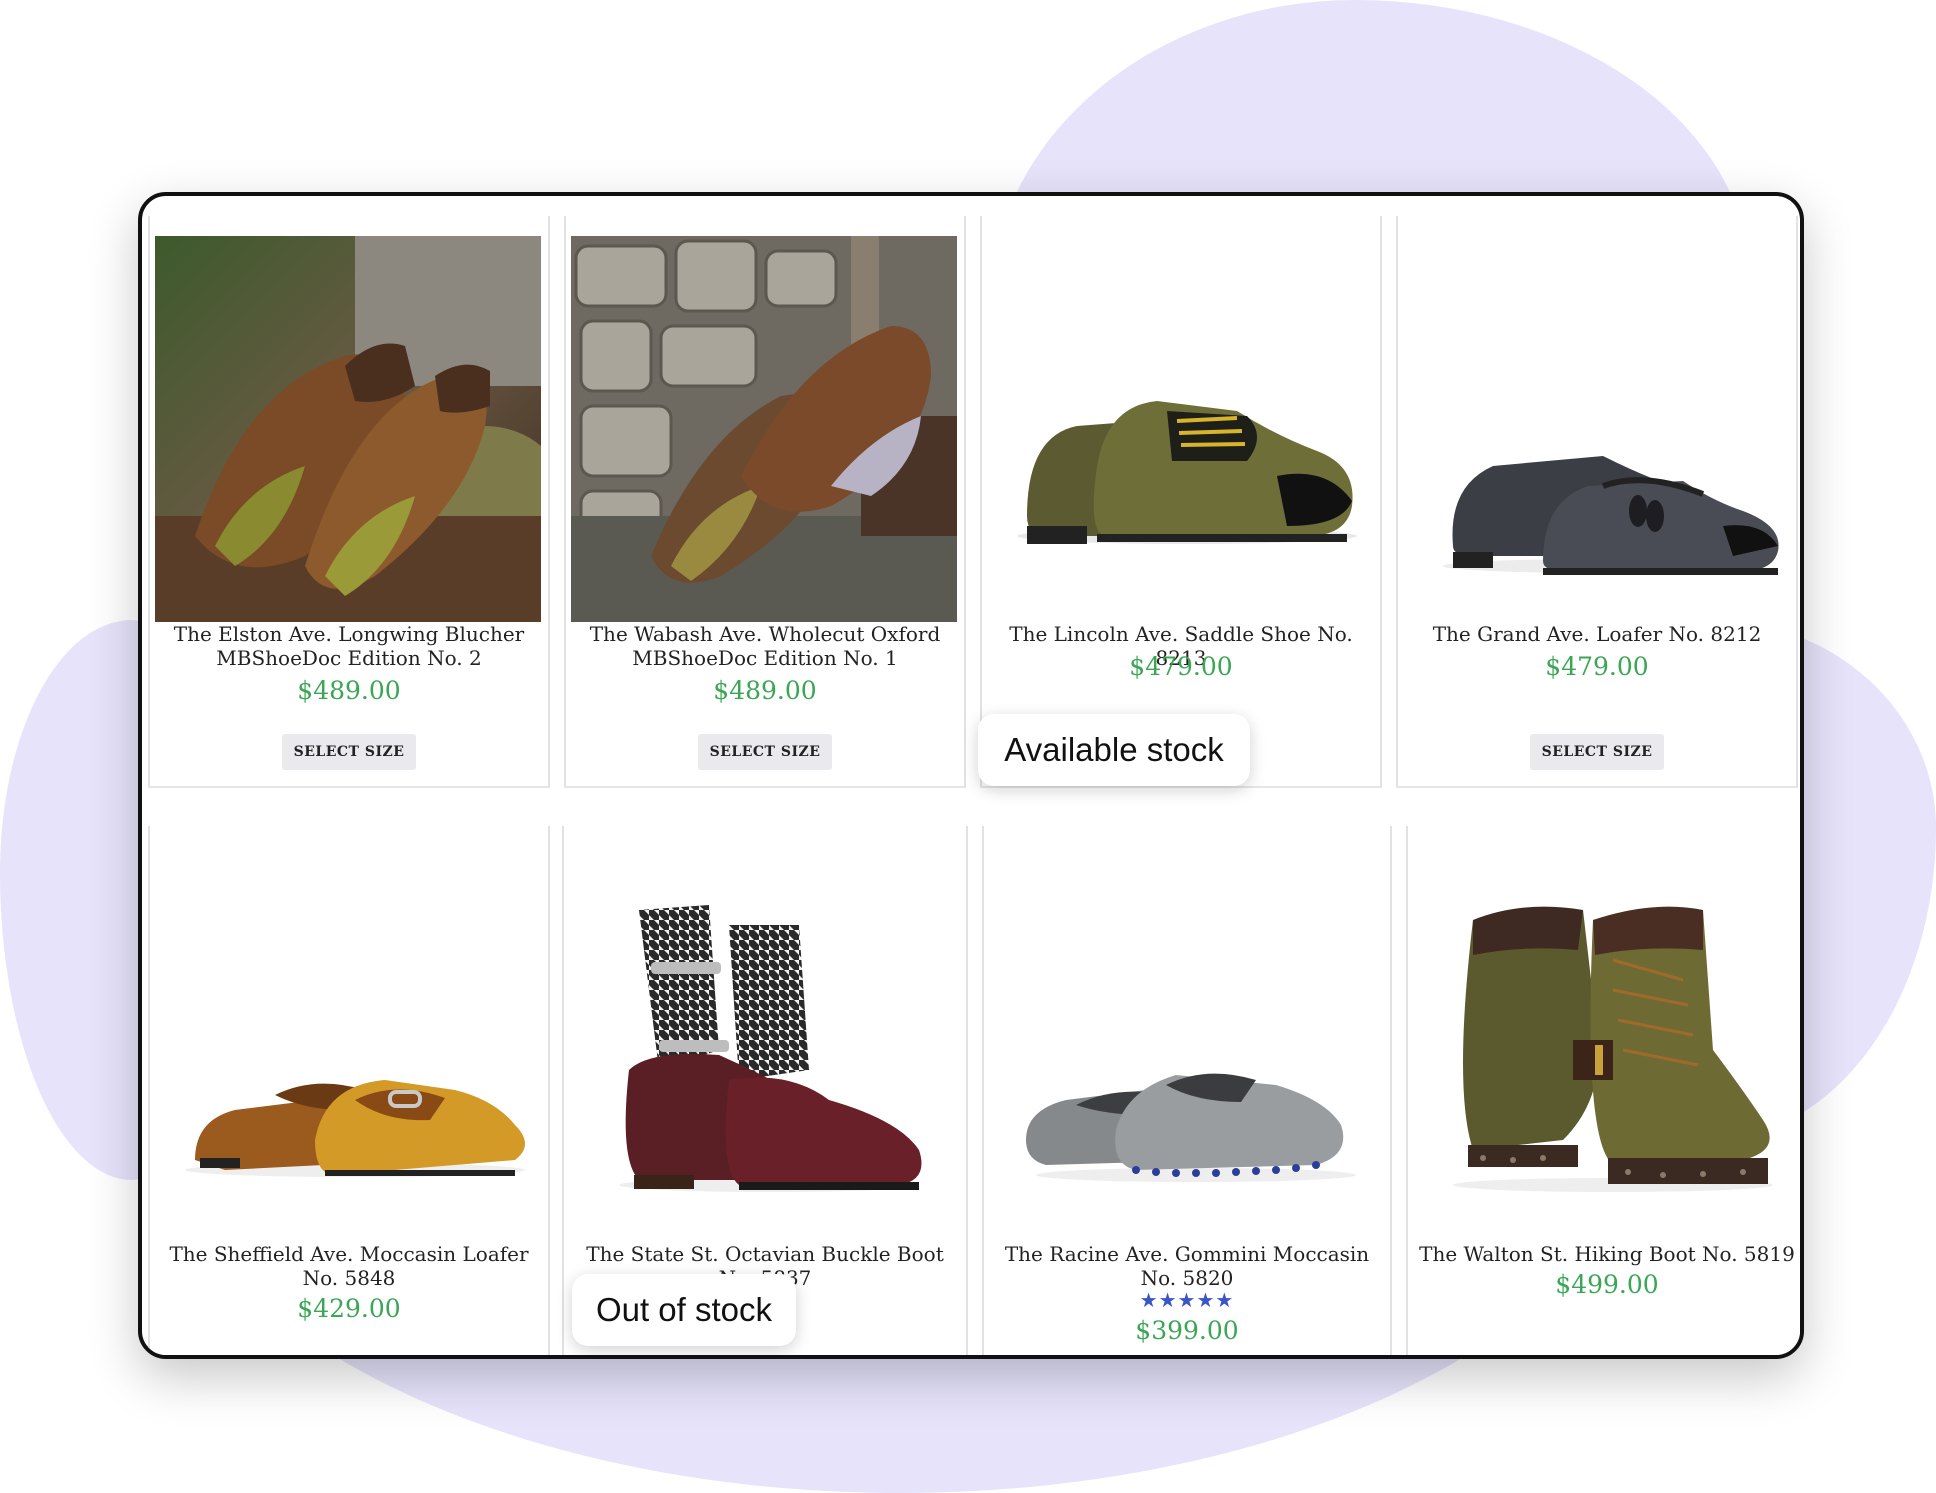  Describe the element at coordinates (349, 1308) in the screenshot. I see `product-price: $429.00` at that location.